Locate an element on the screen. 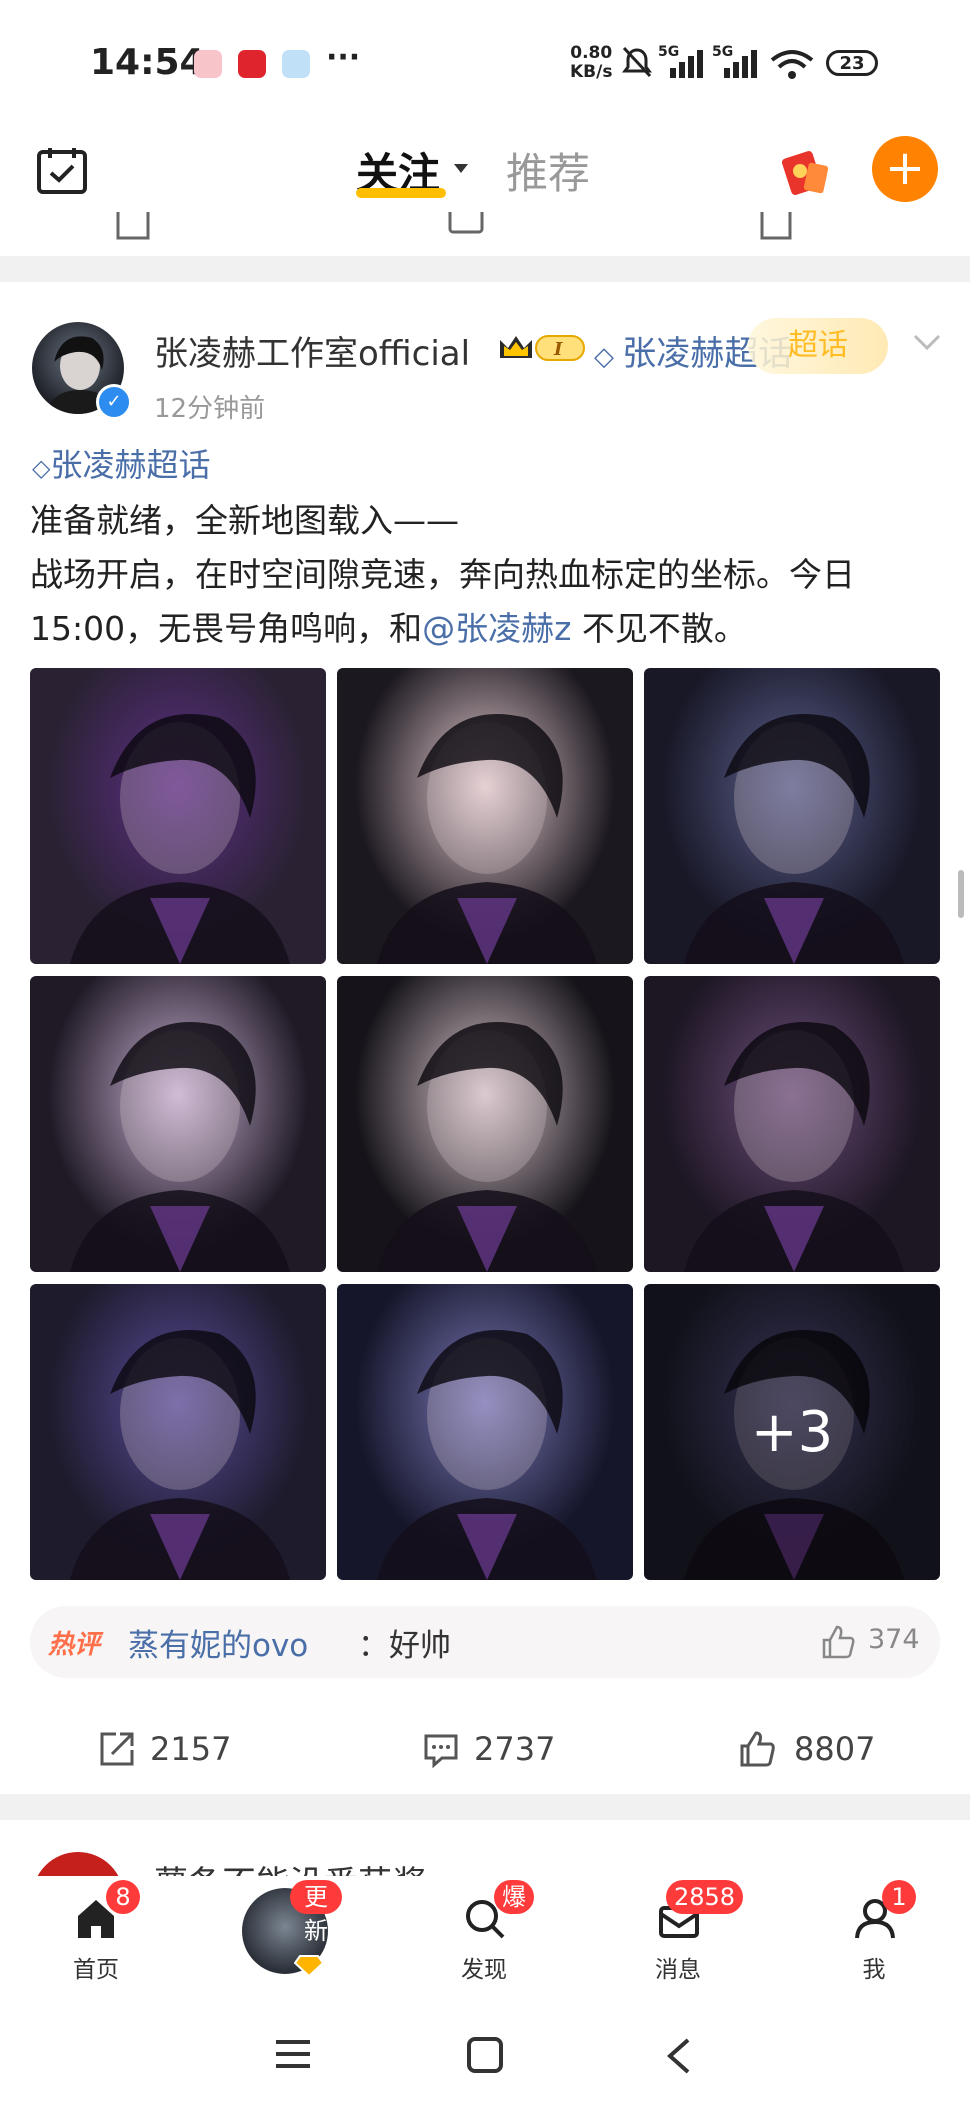 The image size is (970, 2110). post-username: 薯条不能没番茄酱 is located at coordinates (290, 1867).